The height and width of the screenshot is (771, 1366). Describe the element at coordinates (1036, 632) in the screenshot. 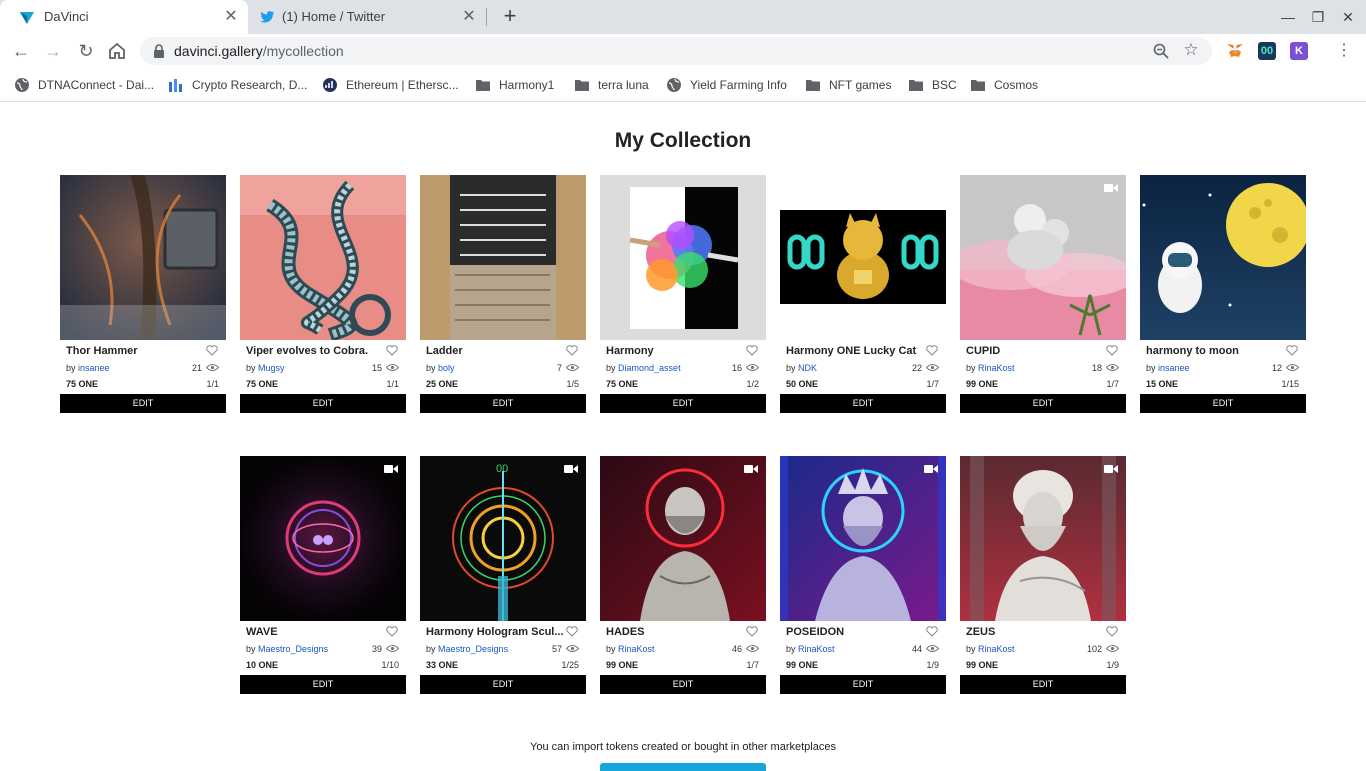

I see `nft-title: ZEUS` at that location.